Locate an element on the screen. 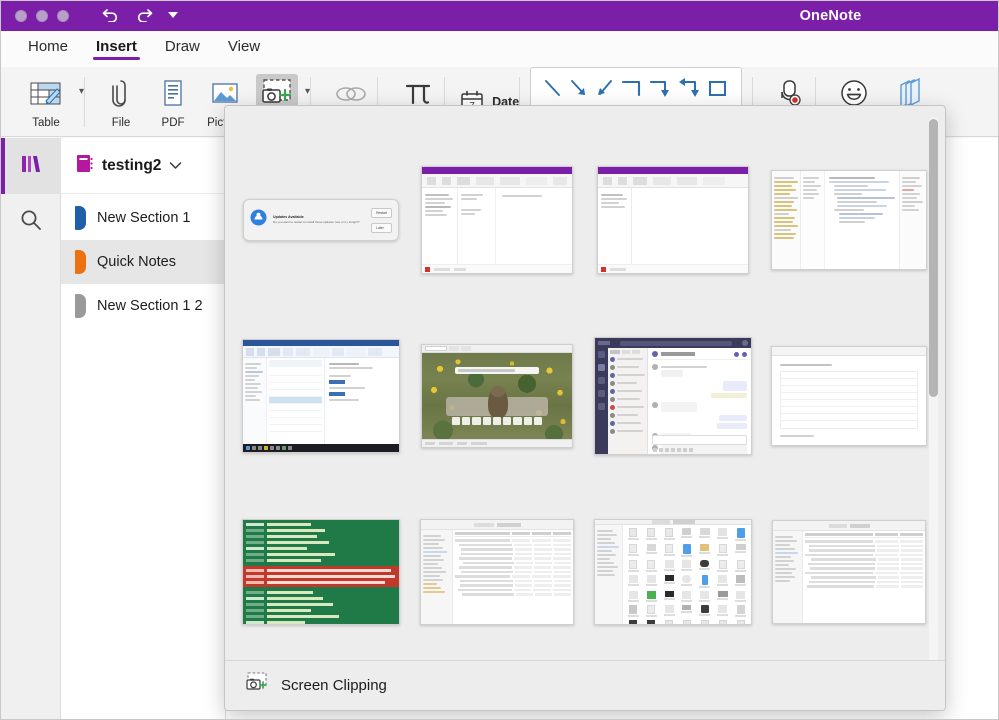  table-icon is located at coordinates (46, 94).